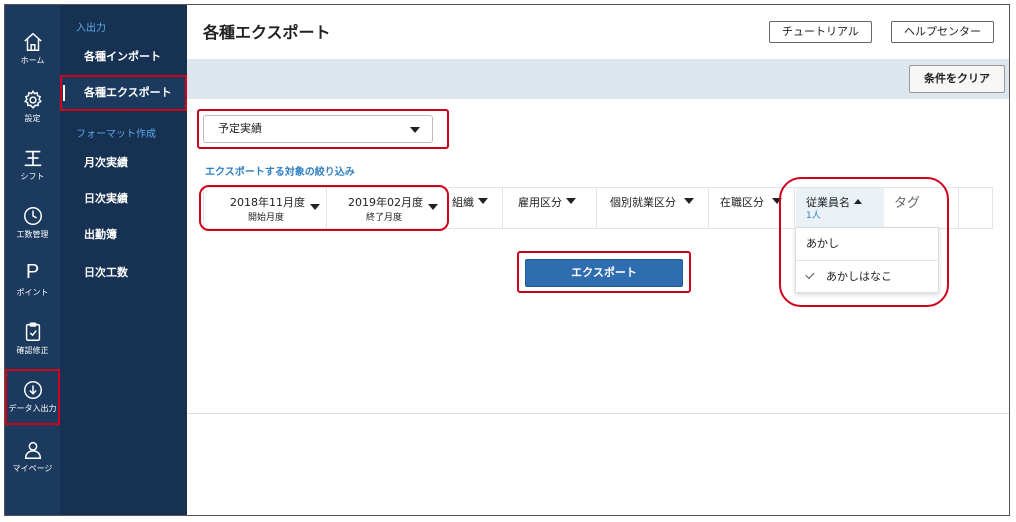 Image resolution: width=1016 pixels, height=522 pixels. Describe the element at coordinates (32, 118) in the screenshot. I see `rail-label: 設定` at that location.